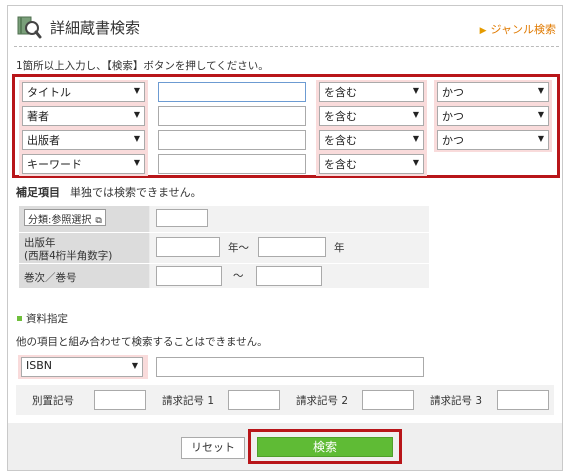 The image size is (570, 476). I want to click on criteria-row-1-op-label: かつ, so click(453, 92).